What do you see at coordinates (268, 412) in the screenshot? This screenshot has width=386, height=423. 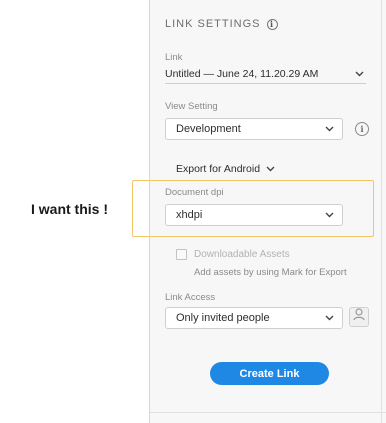 I see `divider` at bounding box center [268, 412].